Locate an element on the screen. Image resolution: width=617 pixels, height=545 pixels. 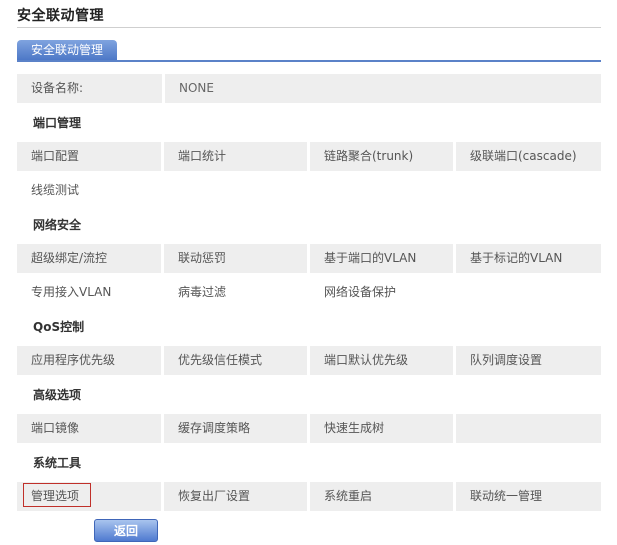
title-divider is located at coordinates (309, 27).